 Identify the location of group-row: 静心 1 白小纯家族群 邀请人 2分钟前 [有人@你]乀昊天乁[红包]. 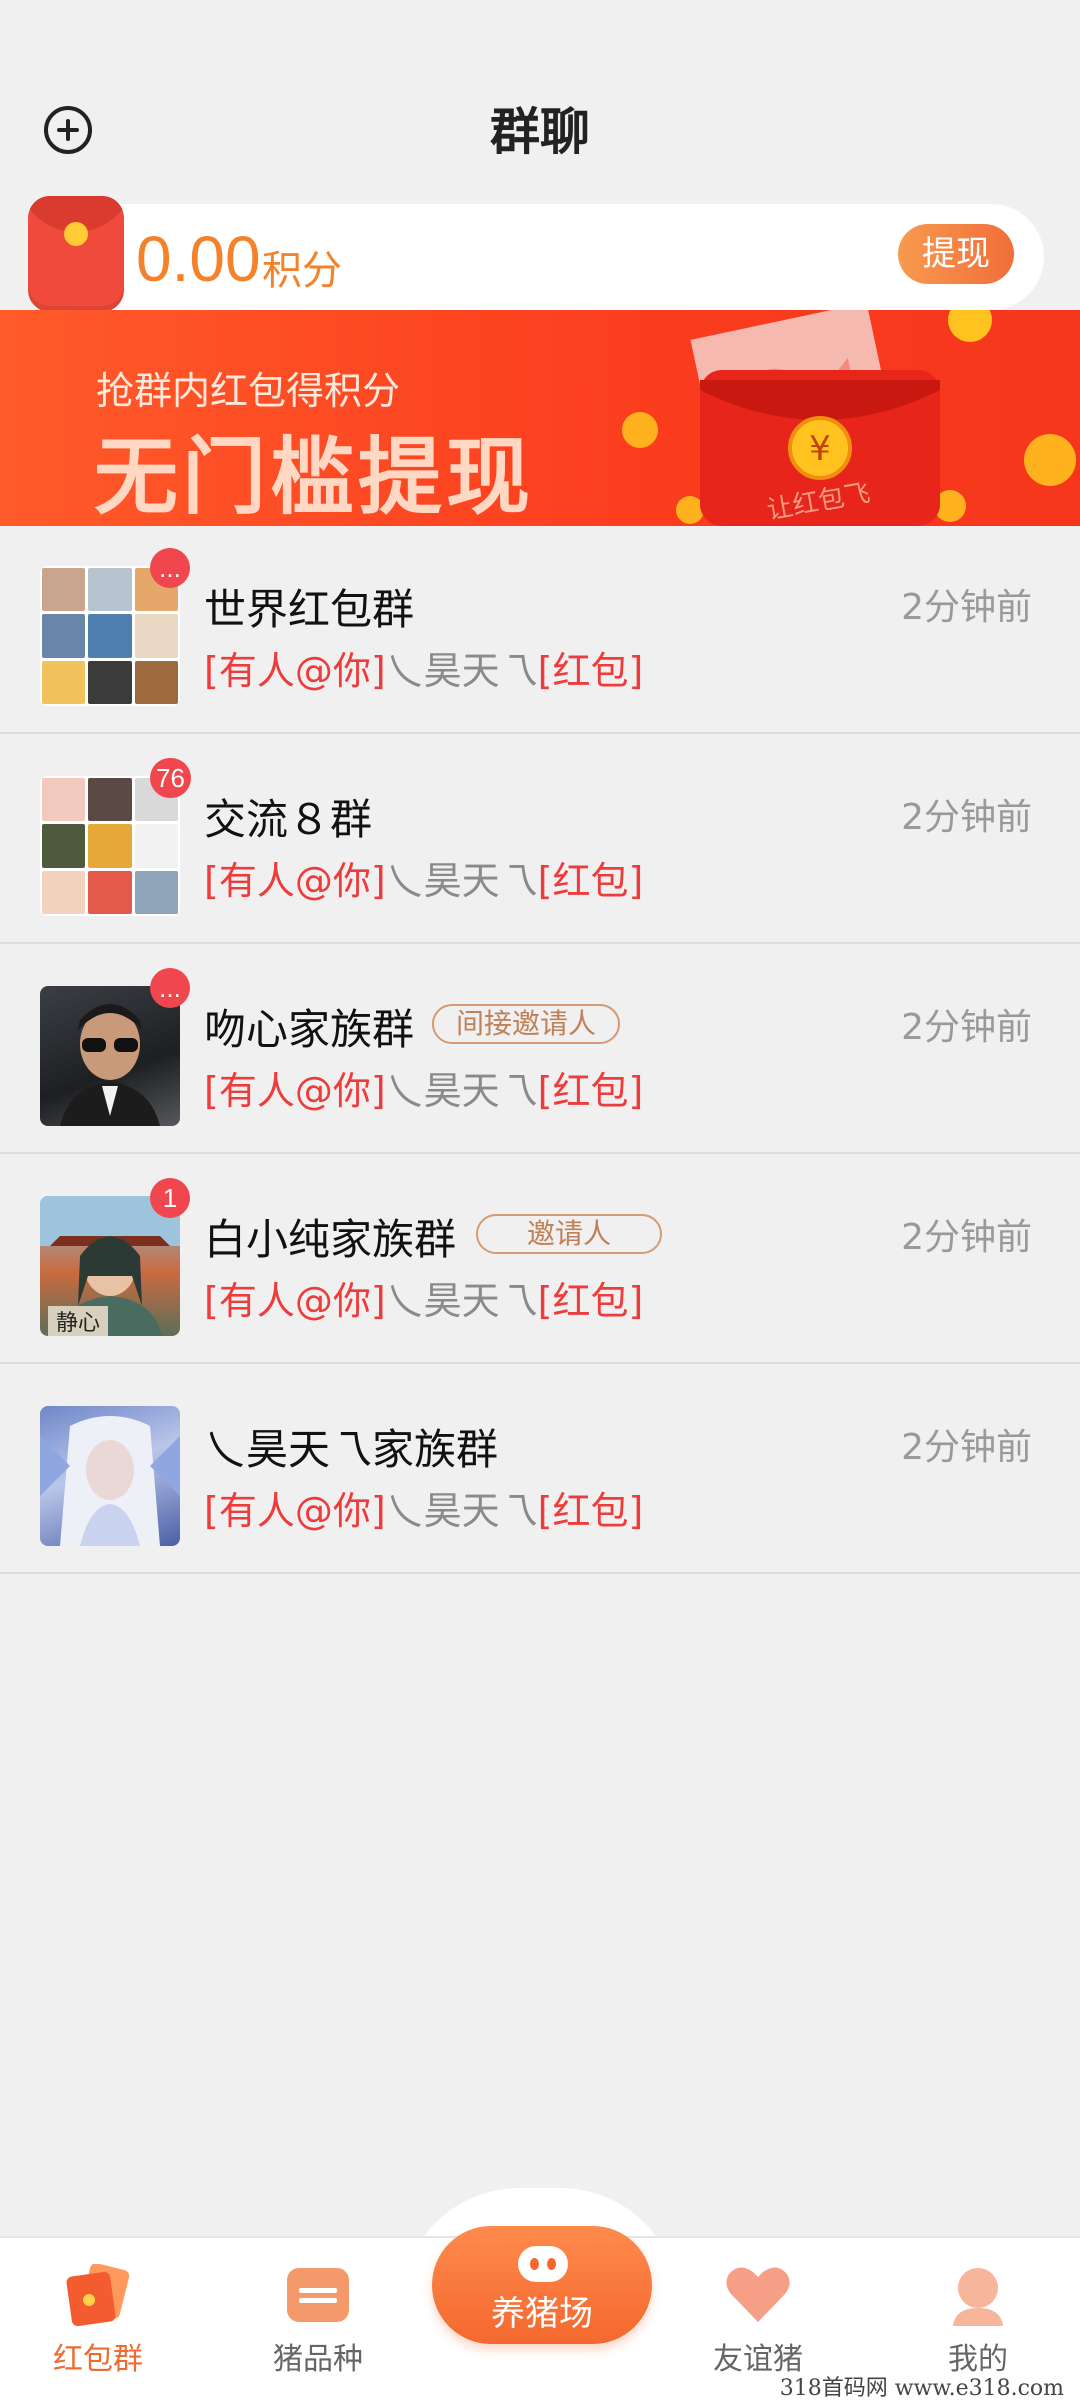
(540, 1260).